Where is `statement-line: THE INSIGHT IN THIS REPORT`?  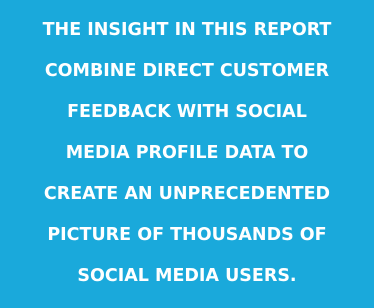 statement-line: THE INSIGHT IN THIS REPORT is located at coordinates (187, 30).